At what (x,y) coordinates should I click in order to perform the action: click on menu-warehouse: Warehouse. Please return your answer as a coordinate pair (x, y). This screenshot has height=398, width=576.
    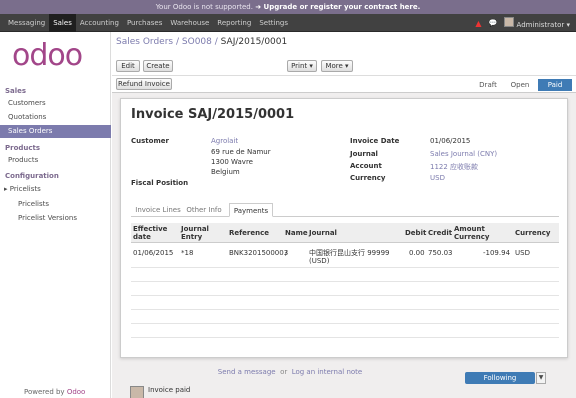
    Looking at the image, I should click on (189, 23).